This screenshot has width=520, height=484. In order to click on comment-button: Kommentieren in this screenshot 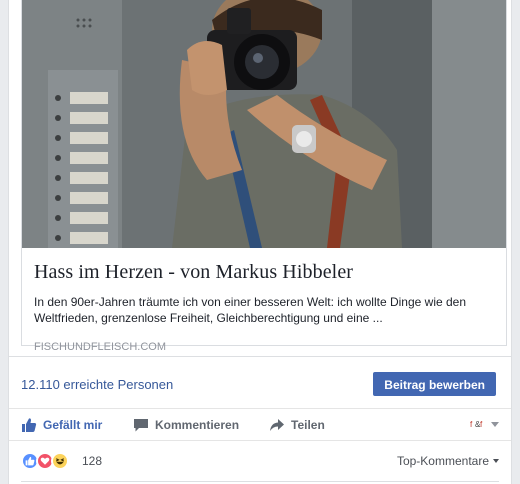, I will do `click(186, 425)`.